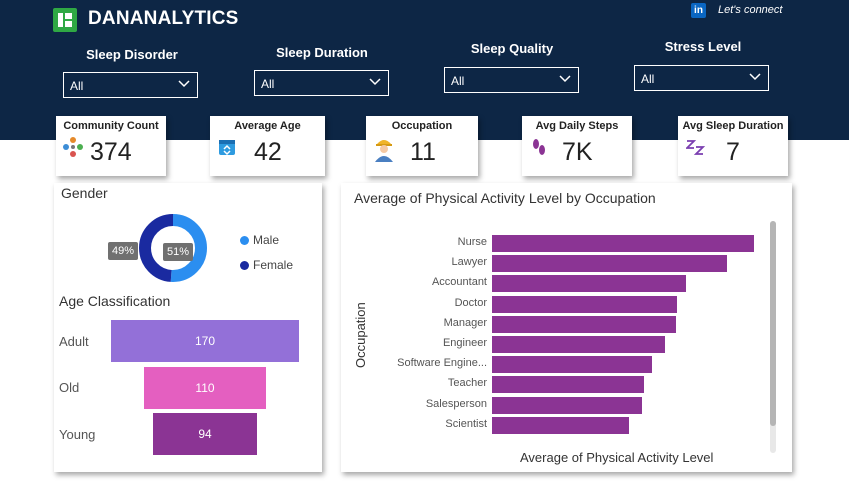 This screenshot has width=849, height=491. Describe the element at coordinates (115, 301) in the screenshot. I see `age-classification-title: Age Classification` at that location.